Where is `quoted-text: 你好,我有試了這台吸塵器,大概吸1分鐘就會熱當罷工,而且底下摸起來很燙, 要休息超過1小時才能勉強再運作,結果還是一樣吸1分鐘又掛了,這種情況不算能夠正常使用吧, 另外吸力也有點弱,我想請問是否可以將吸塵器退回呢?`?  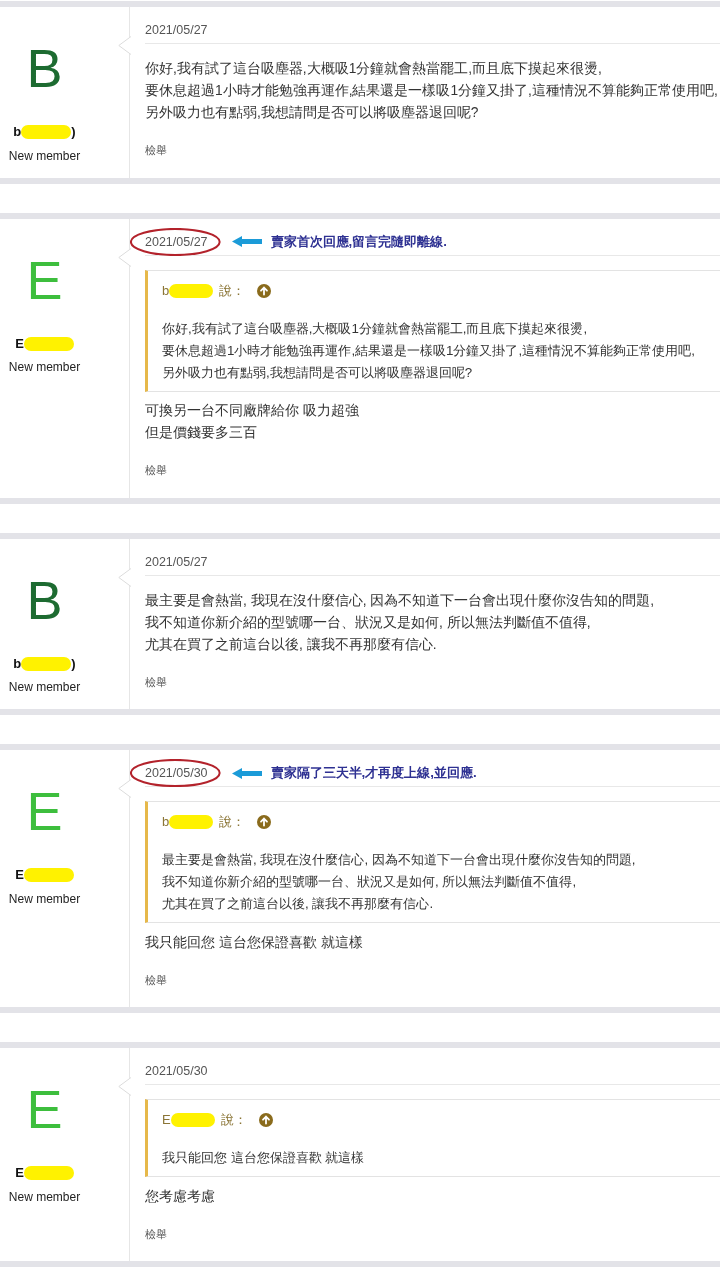 quoted-text: 你好,我有試了這台吸塵器,大概吸1分鐘就會熱當罷工,而且底下摸起來很燙, 要休息超過1小時才能勉強再運作,結果還是一樣吸1分鐘又掛了,這種情況不算能夠正常使用吧, 另外吸力也有點弱,我想請問是否可以將吸塵器退回呢? is located at coordinates (429, 350).